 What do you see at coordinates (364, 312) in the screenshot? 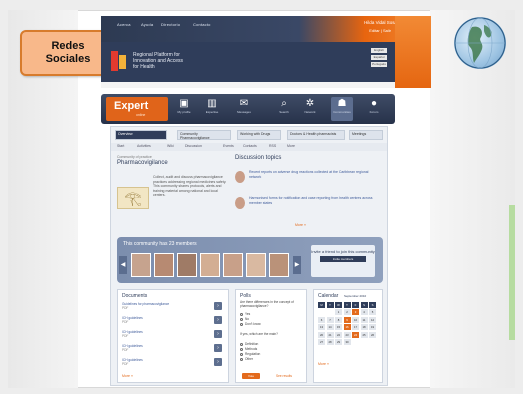
I see `calendar-day: 4` at bounding box center [364, 312].